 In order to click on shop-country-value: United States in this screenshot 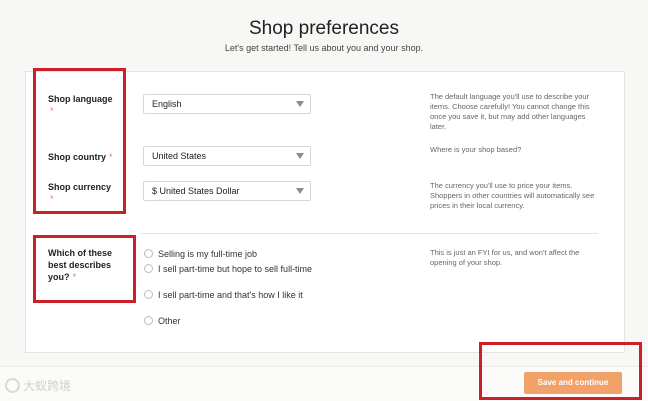, I will do `click(179, 156)`.